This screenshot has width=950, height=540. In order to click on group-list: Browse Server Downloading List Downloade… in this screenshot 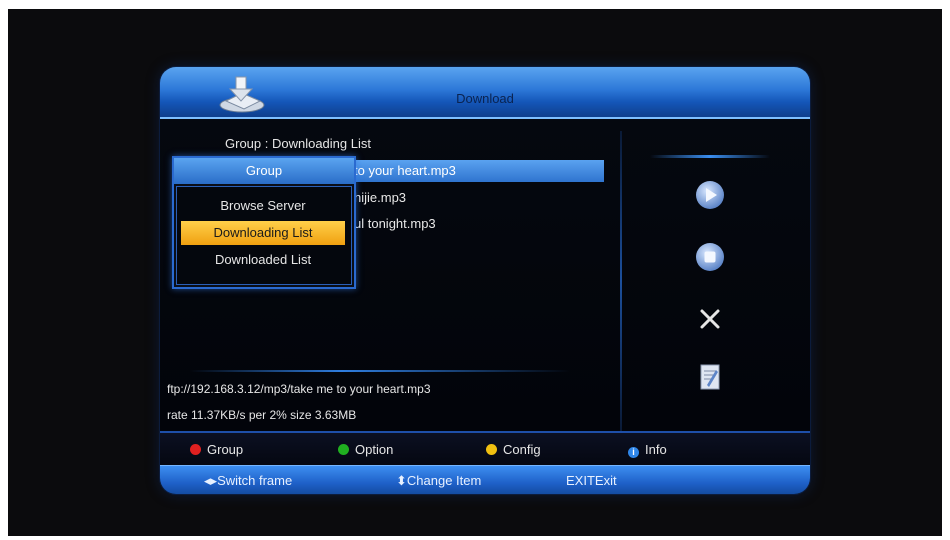, I will do `click(264, 235)`.